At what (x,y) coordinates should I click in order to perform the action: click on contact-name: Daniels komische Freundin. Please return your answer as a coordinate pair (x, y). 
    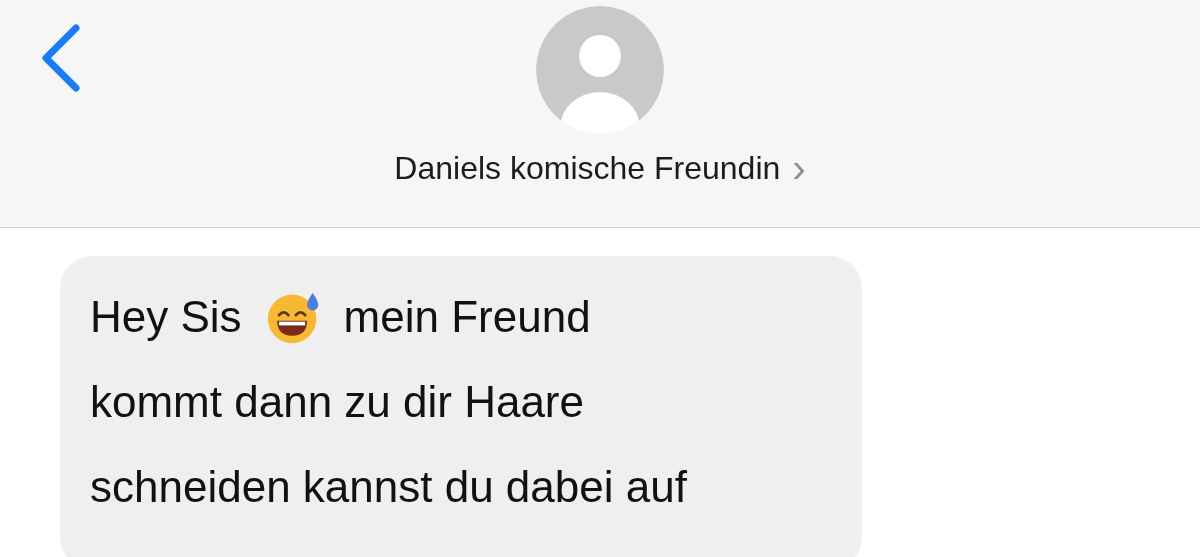
    Looking at the image, I should click on (587, 168).